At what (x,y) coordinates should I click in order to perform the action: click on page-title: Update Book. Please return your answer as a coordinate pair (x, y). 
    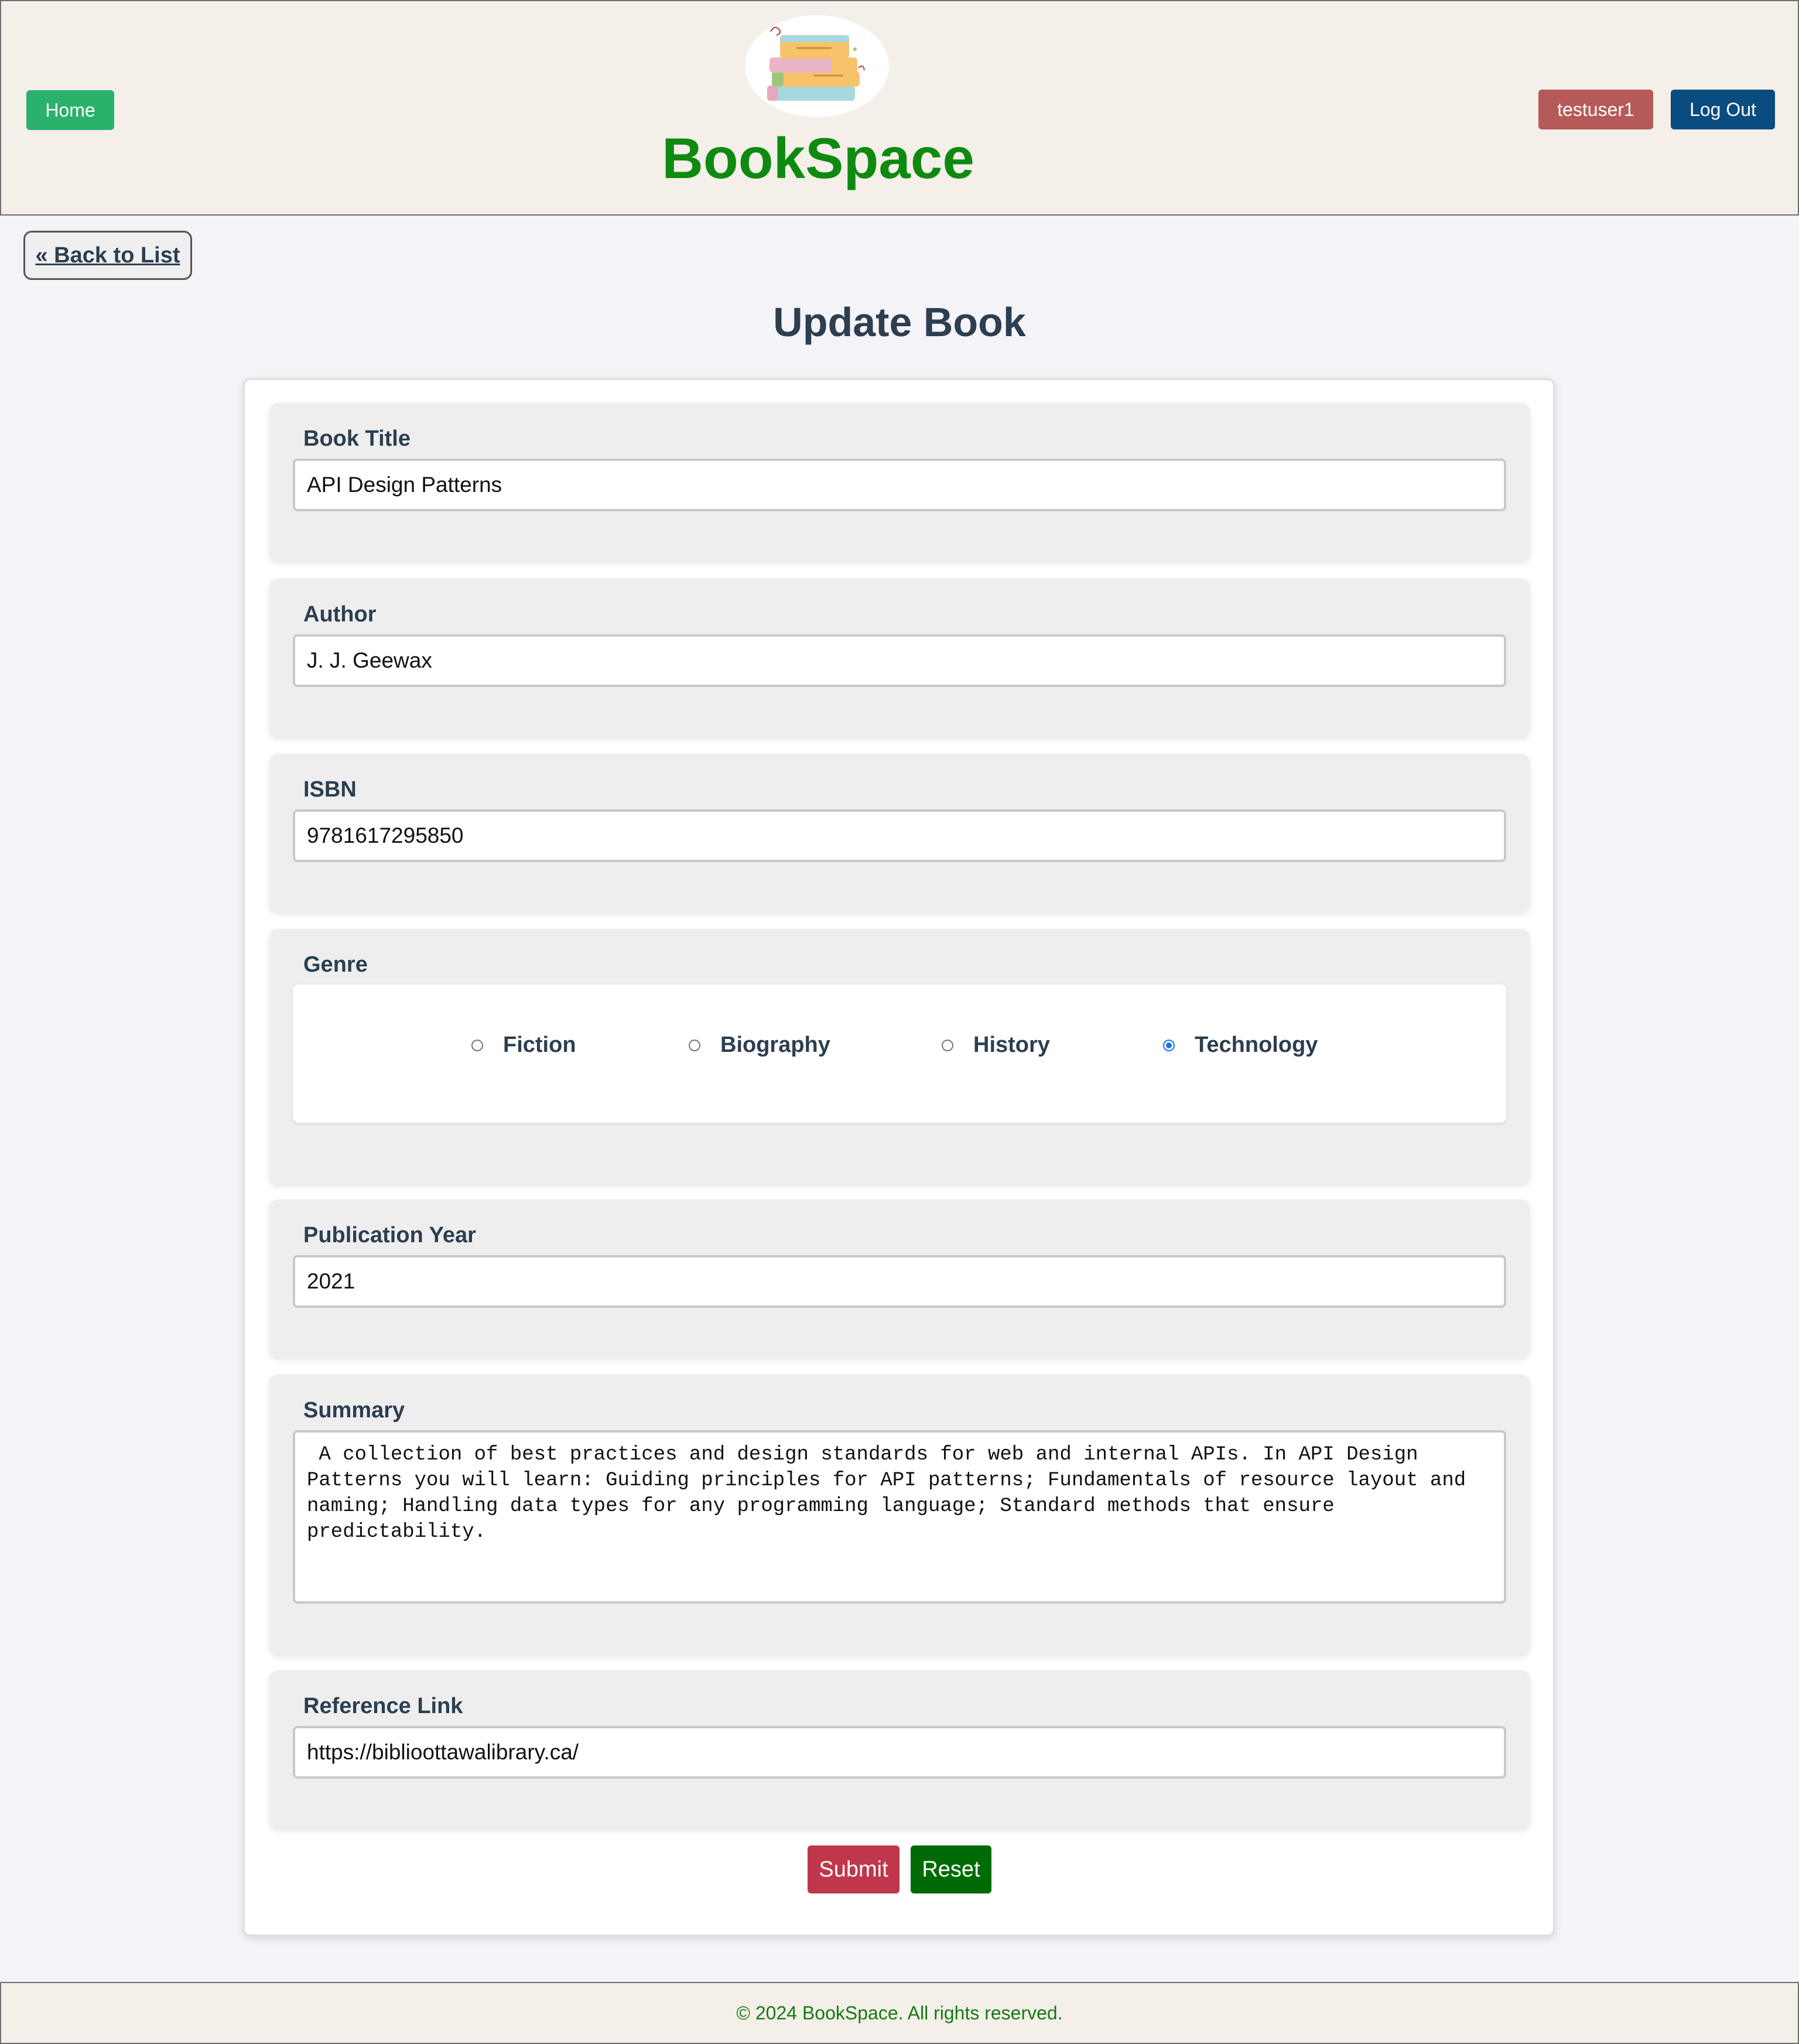
    Looking at the image, I should click on (899, 322).